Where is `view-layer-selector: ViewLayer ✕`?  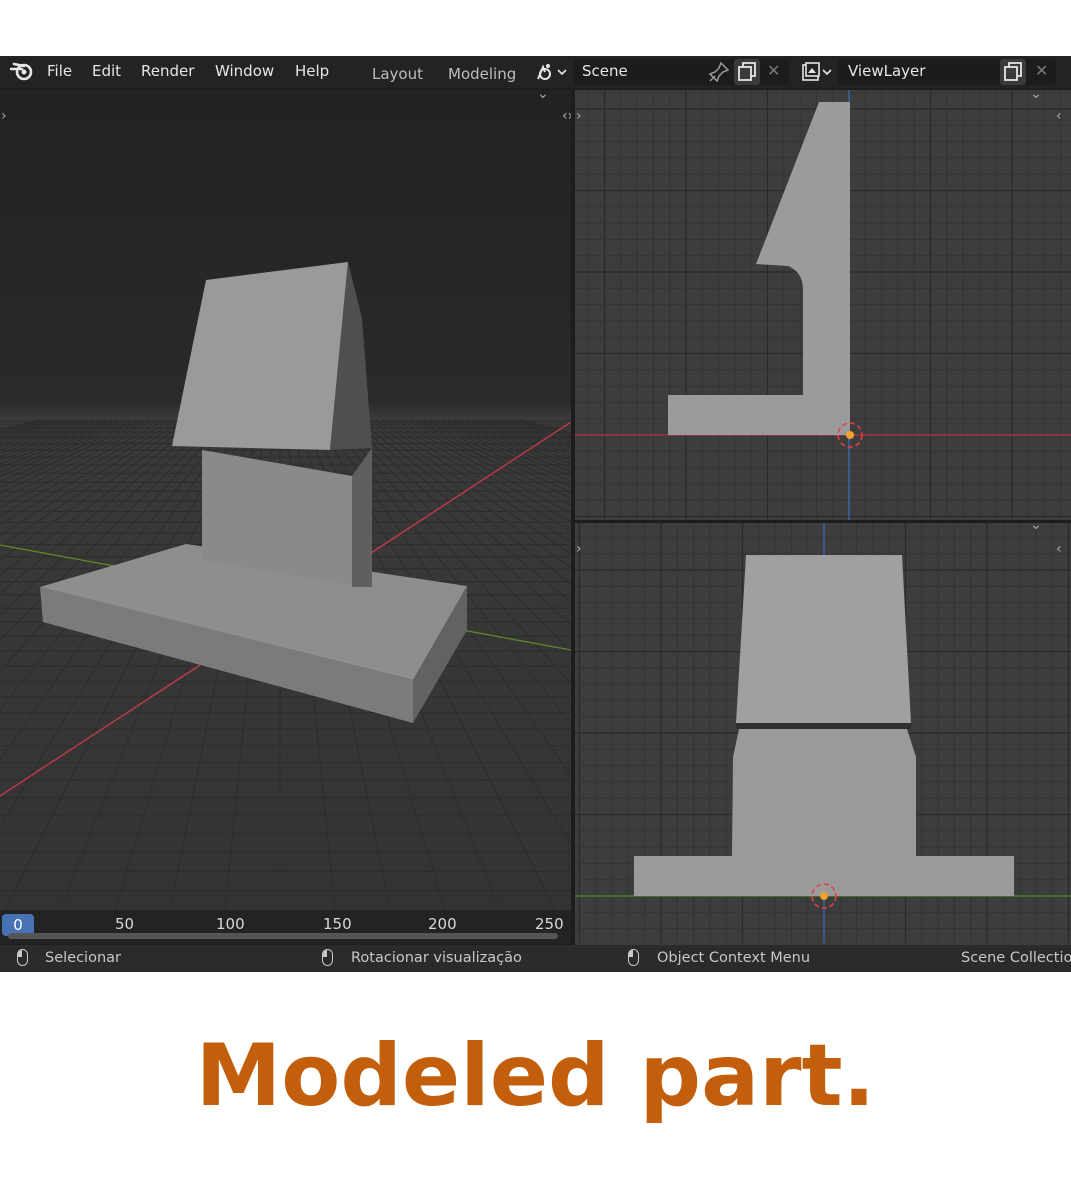
view-layer-selector: ViewLayer ✕ is located at coordinates (947, 72).